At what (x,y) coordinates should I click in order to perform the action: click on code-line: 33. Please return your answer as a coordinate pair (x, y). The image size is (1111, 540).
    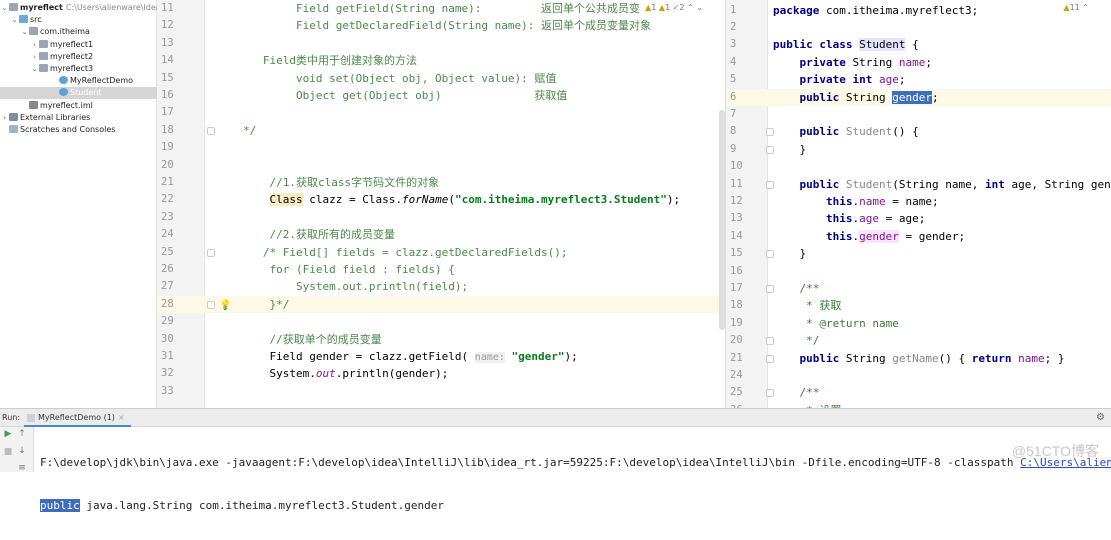
    Looking at the image, I should click on (441, 391).